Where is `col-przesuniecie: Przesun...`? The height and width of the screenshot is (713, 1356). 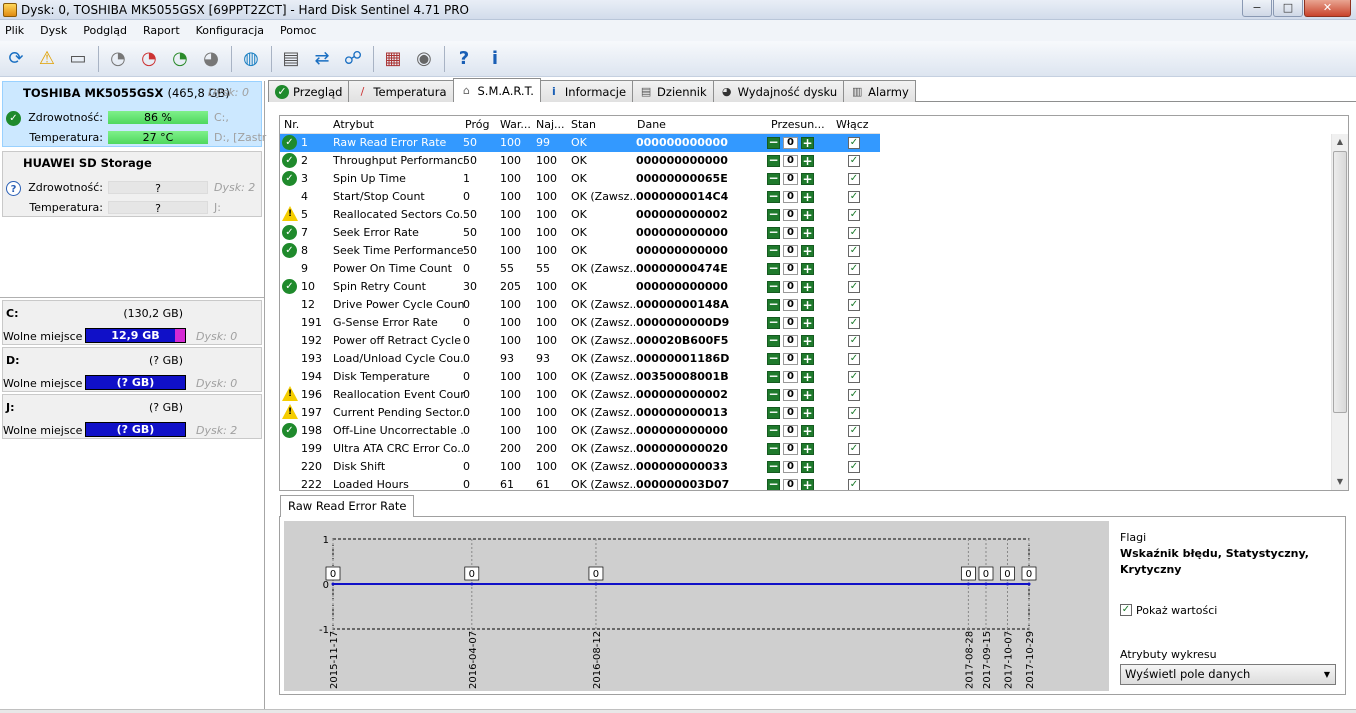 col-przesuniecie: Przesun... is located at coordinates (798, 124).